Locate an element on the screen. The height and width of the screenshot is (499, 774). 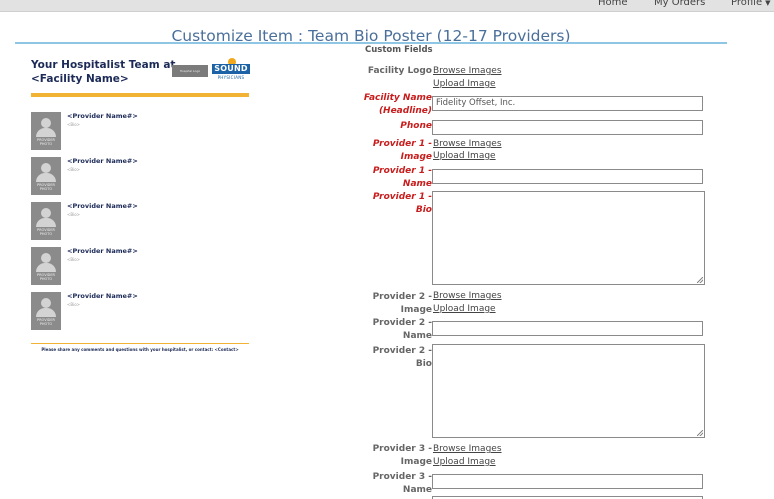
poster-headline-line1: Your Hospitalist Team at is located at coordinates (103, 65).